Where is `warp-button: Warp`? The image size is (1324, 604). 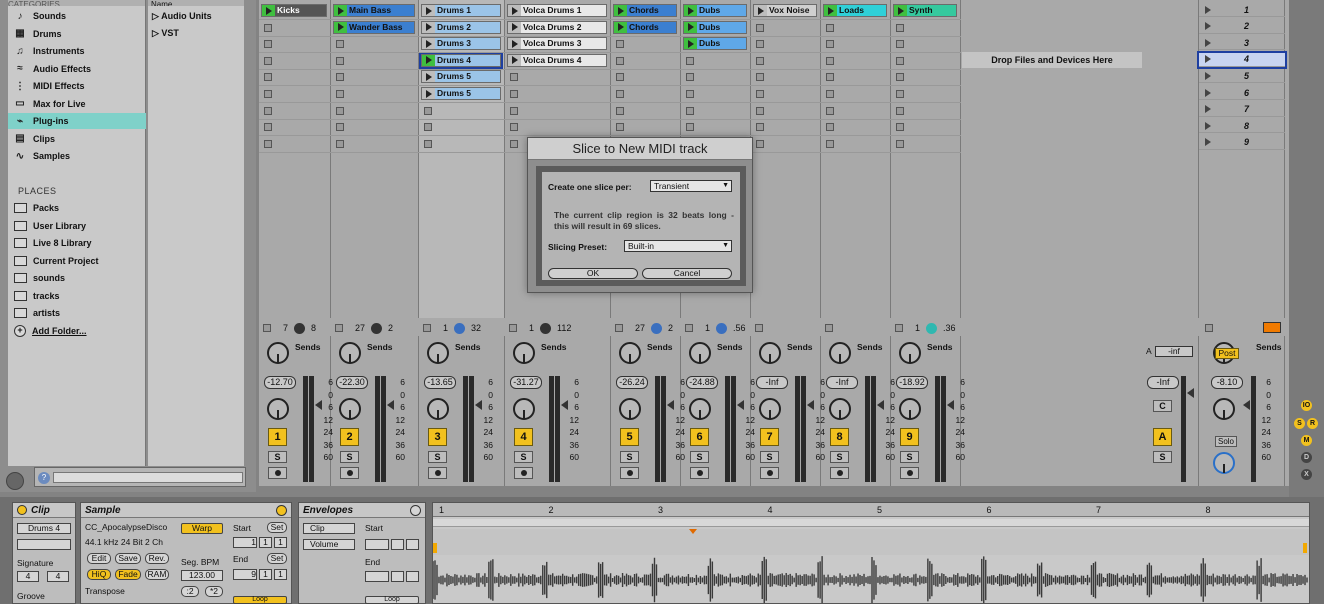 warp-button: Warp is located at coordinates (202, 528).